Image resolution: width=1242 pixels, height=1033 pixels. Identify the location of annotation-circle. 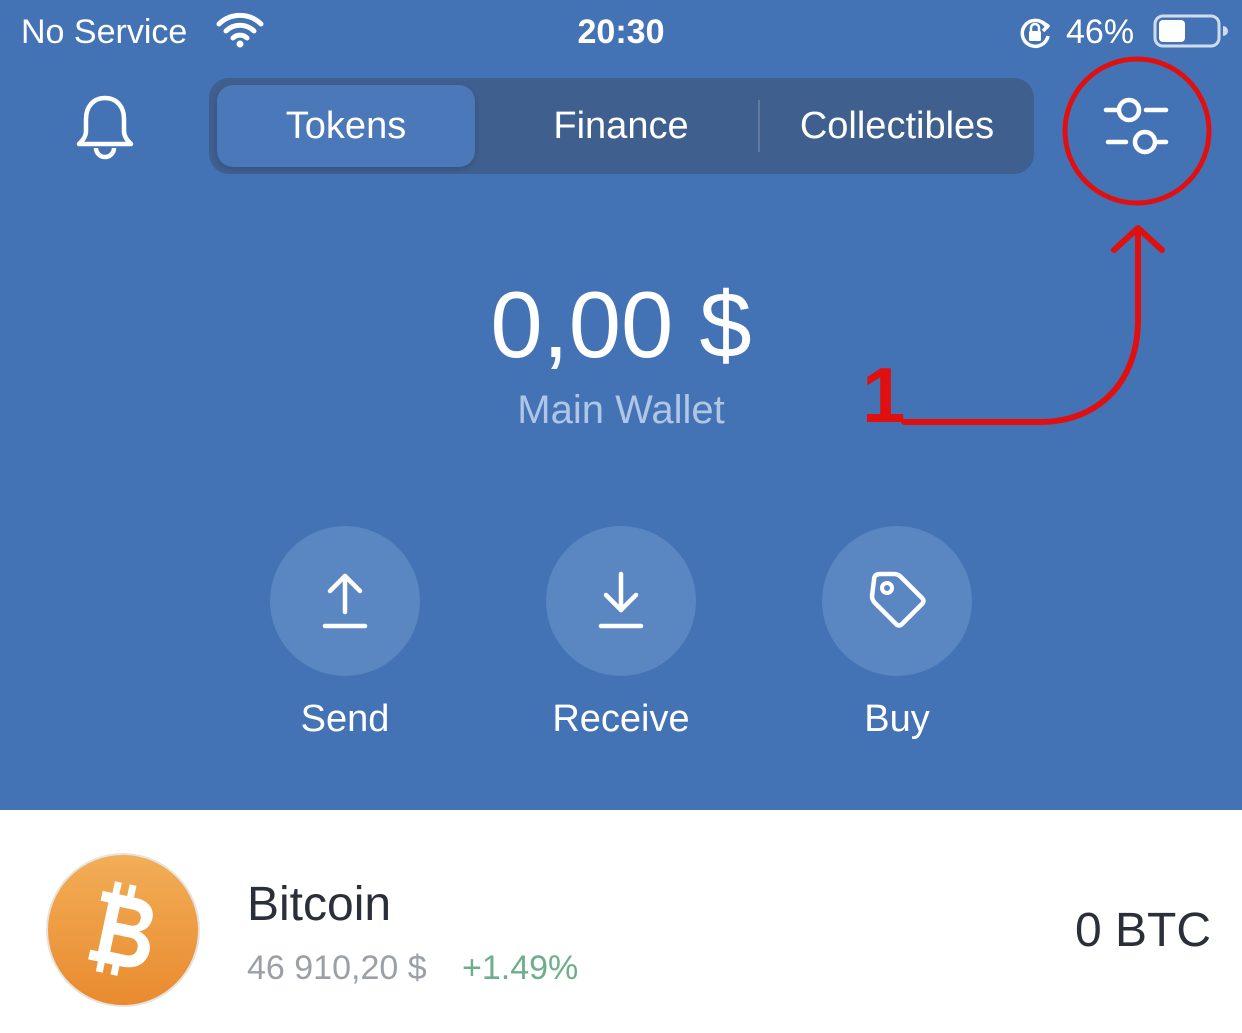
(1137, 131).